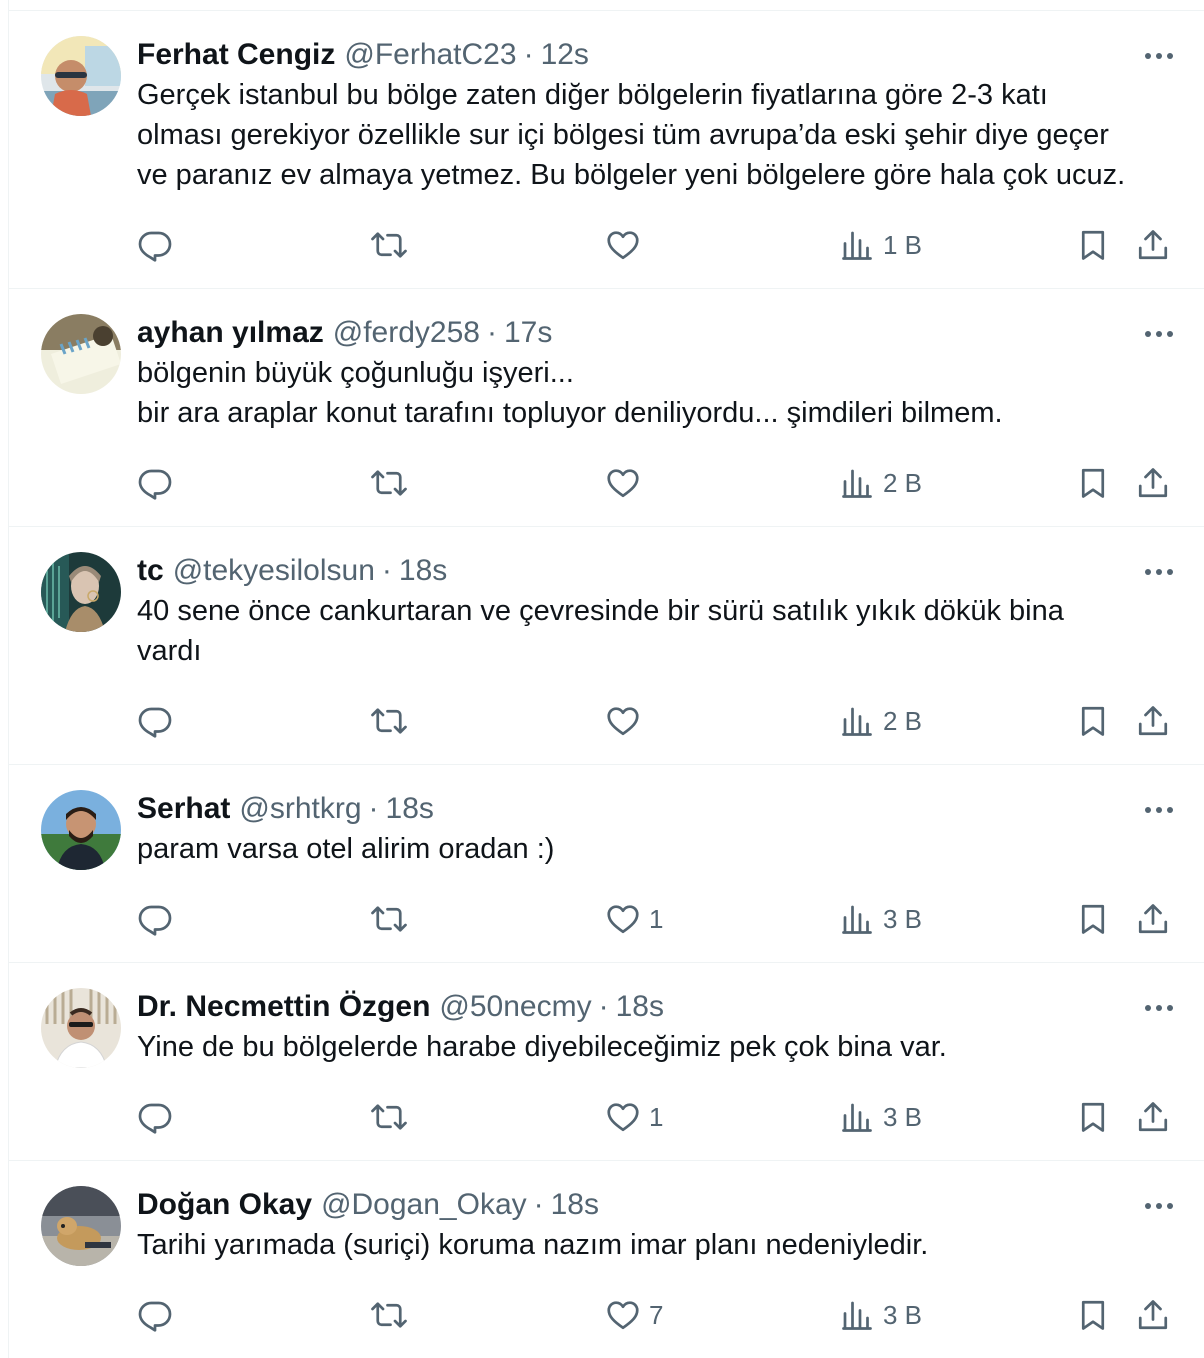  What do you see at coordinates (150, 571) in the screenshot?
I see `author-name: tc` at bounding box center [150, 571].